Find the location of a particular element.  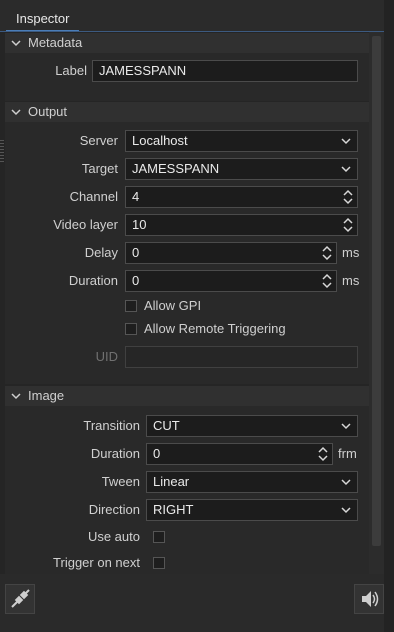

allow-remote-triggering-label: Allow Remote Triggering is located at coordinates (215, 328).